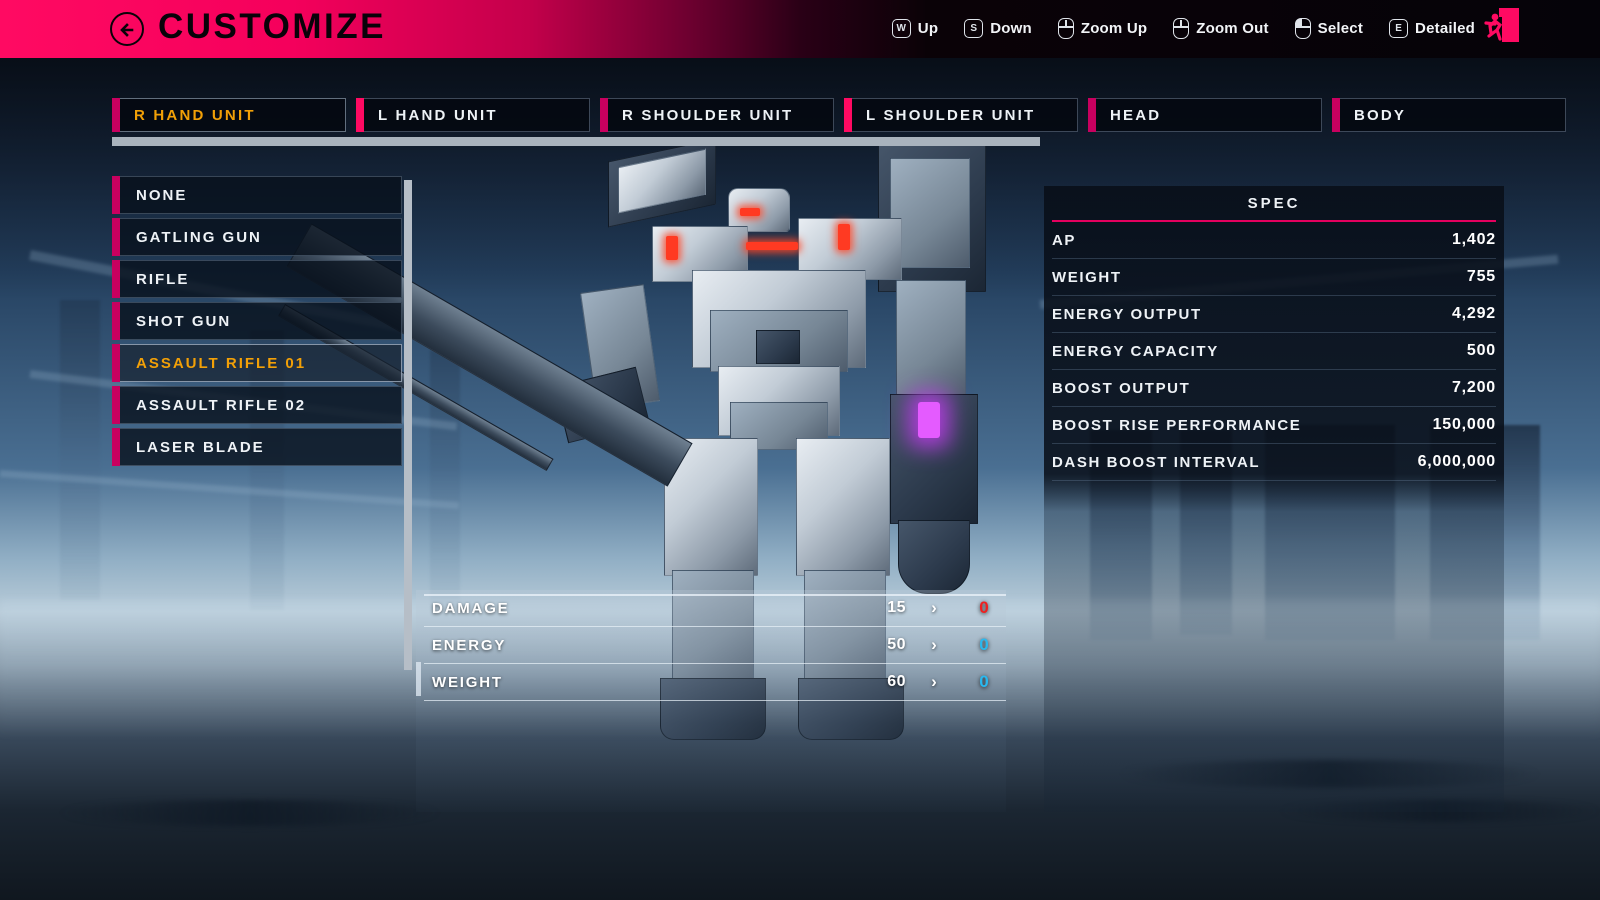 This screenshot has height=900, width=1600. I want to click on list-item: ASSAULT RIFLE 02, so click(257, 405).